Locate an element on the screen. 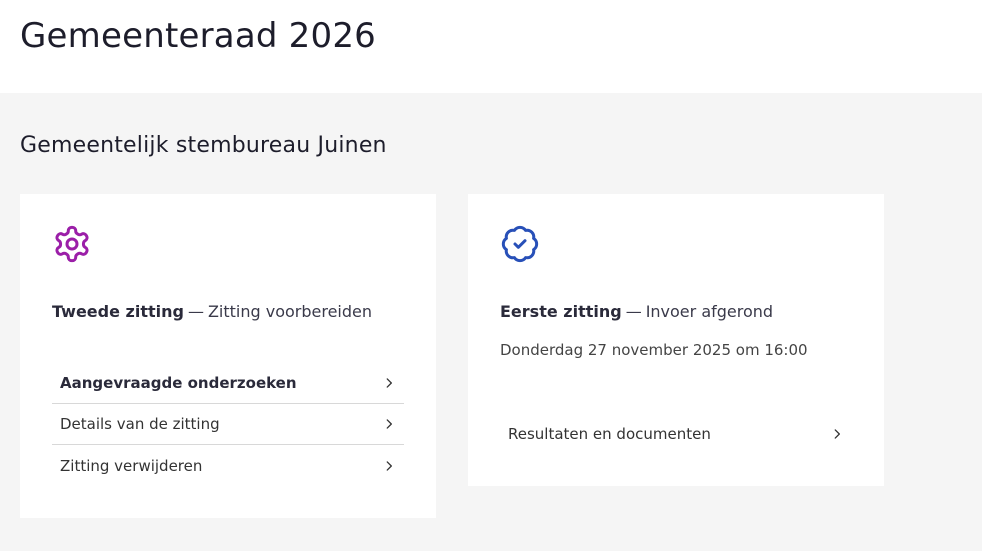 This screenshot has width=982, height=551. session-date: Donderdag 27 november 2025 om 16:00 is located at coordinates (654, 350).